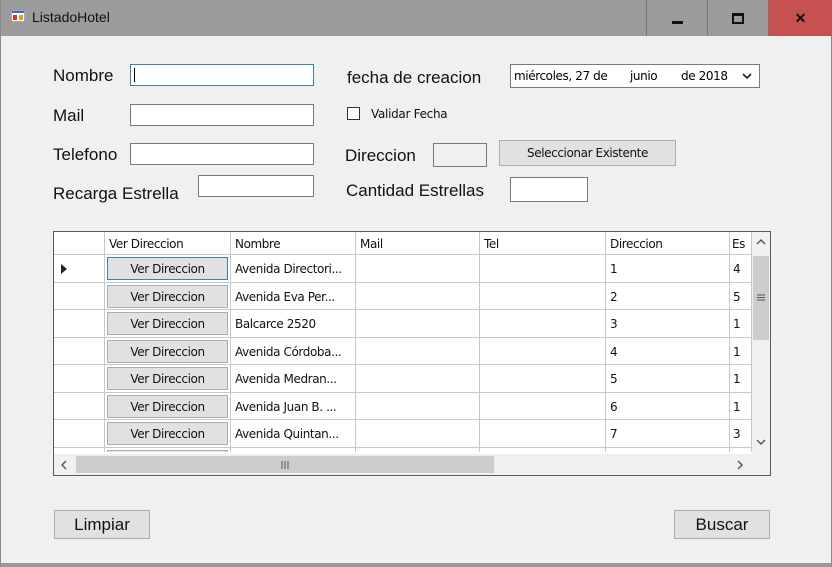 This screenshot has height=567, width=832. Describe the element at coordinates (644, 76) in the screenshot. I see `date-month: junio` at that location.